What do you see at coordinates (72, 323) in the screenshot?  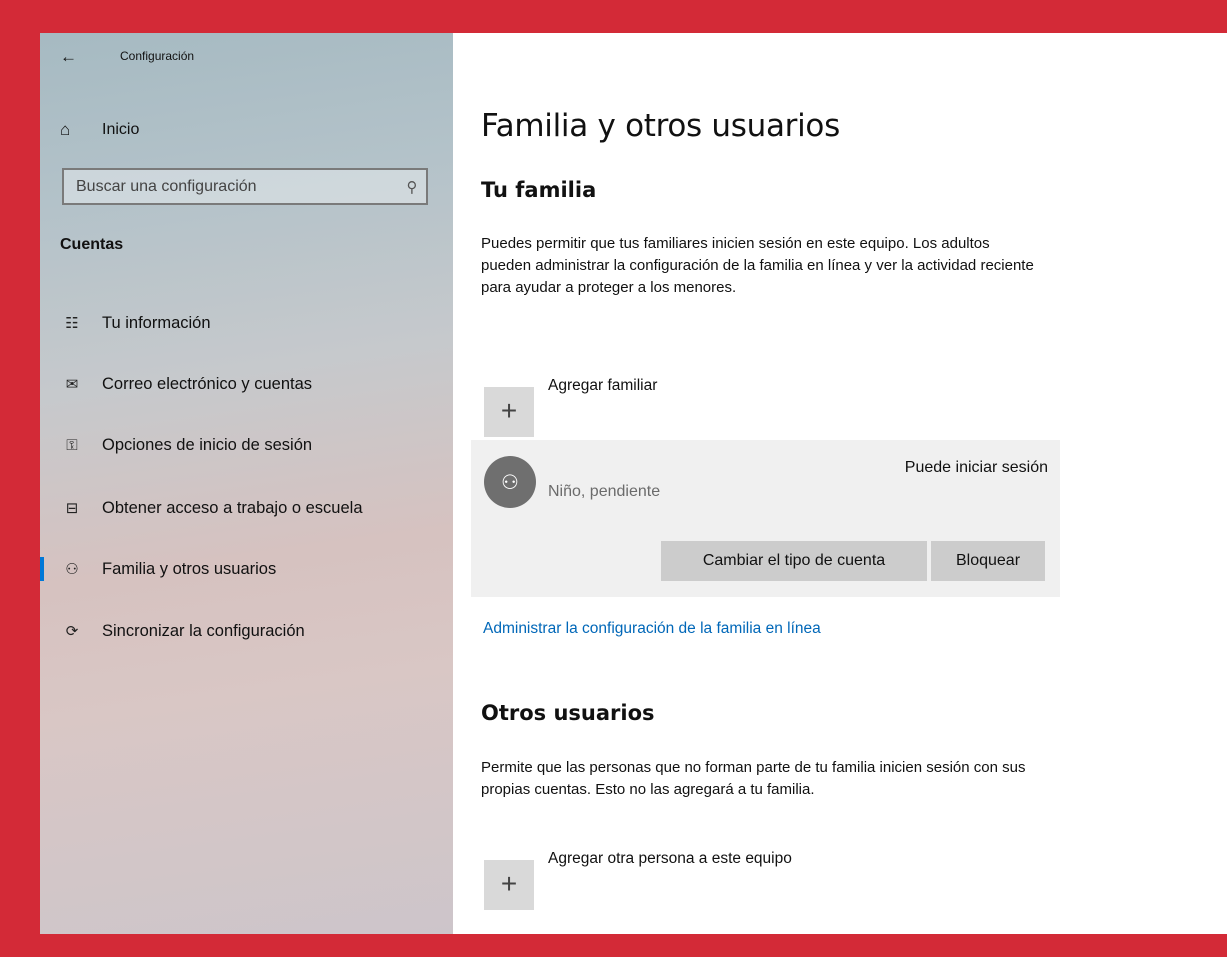 I see `contact-info-icon: ☷` at bounding box center [72, 323].